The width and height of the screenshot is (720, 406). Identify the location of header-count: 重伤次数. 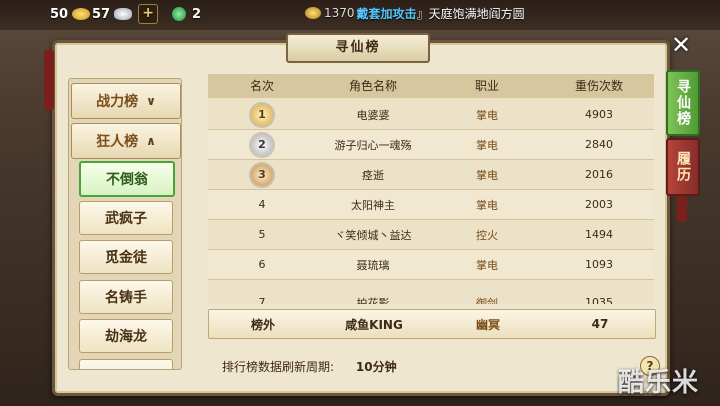
(598, 86).